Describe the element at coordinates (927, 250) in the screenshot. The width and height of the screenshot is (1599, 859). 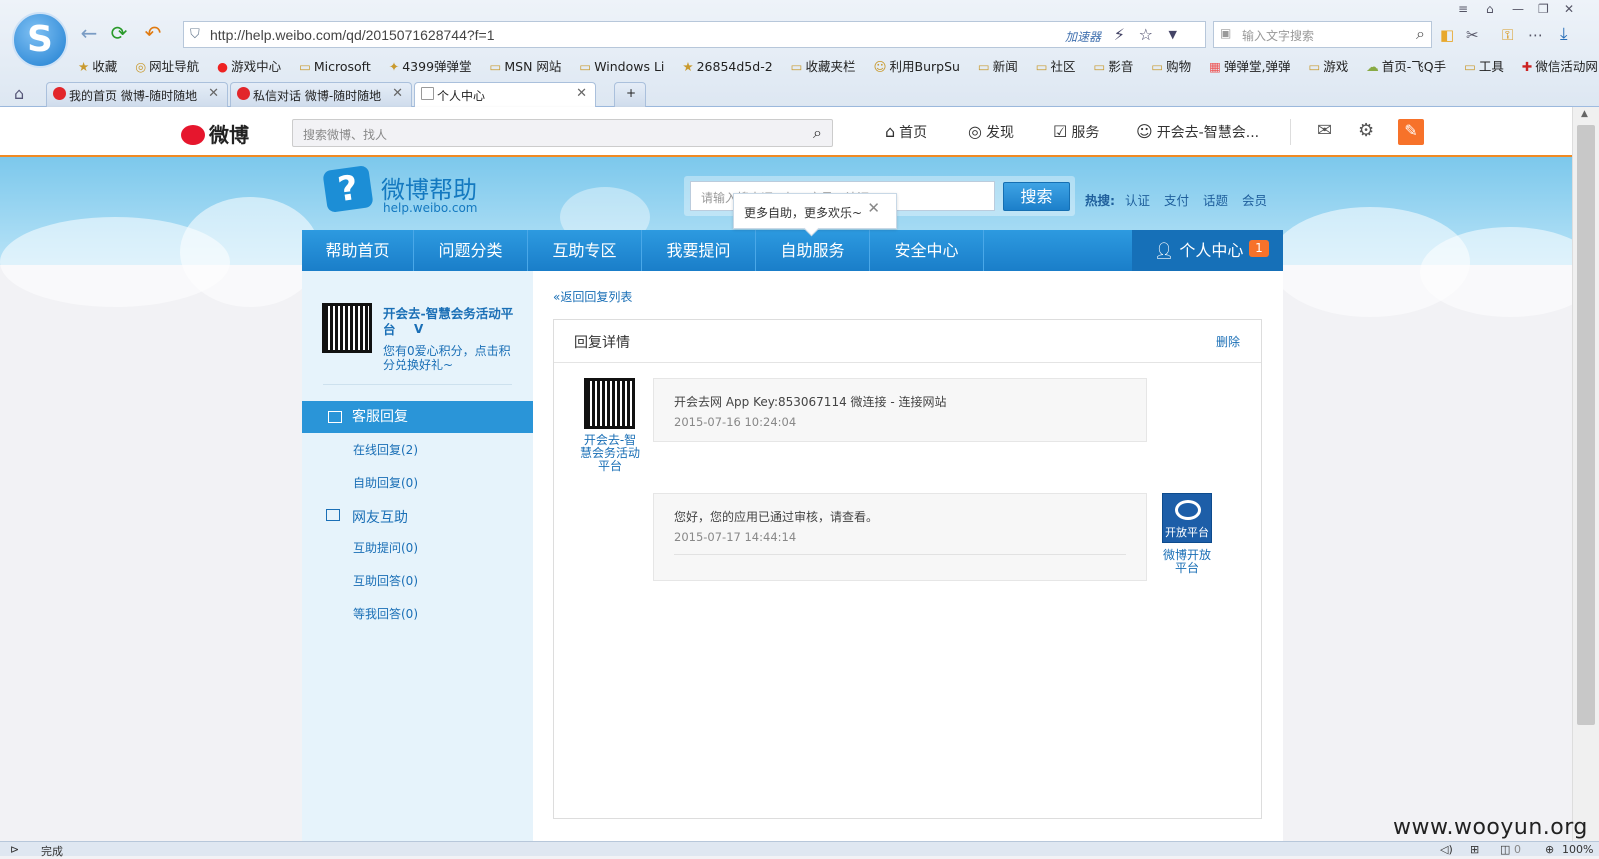
I see `nav-security-center: 安全中心` at that location.